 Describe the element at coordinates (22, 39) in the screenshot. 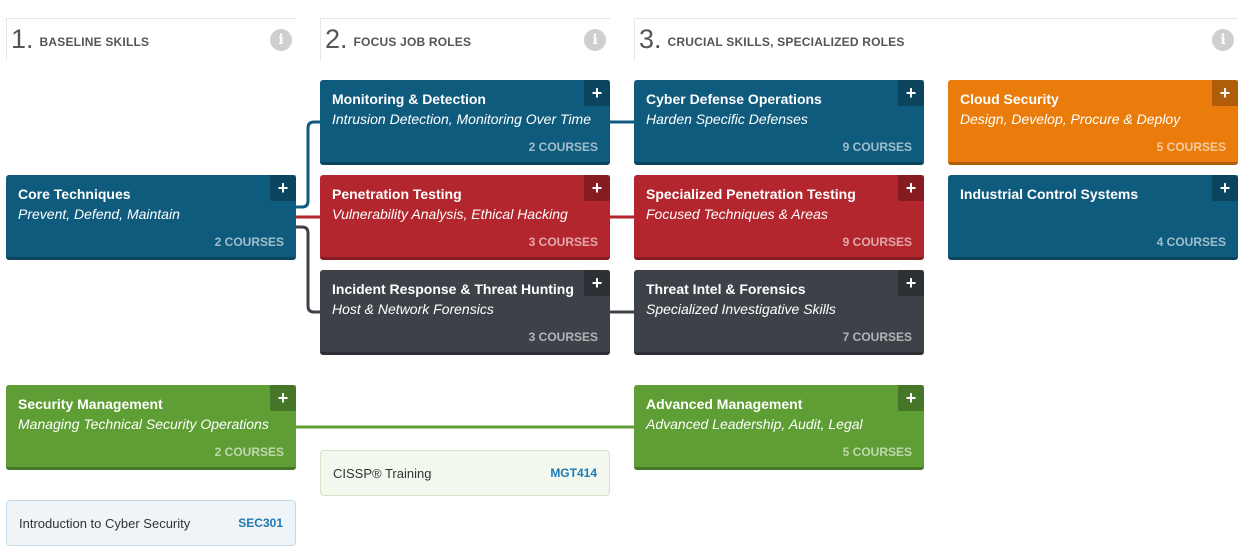

I see `column-number: 1.` at that location.